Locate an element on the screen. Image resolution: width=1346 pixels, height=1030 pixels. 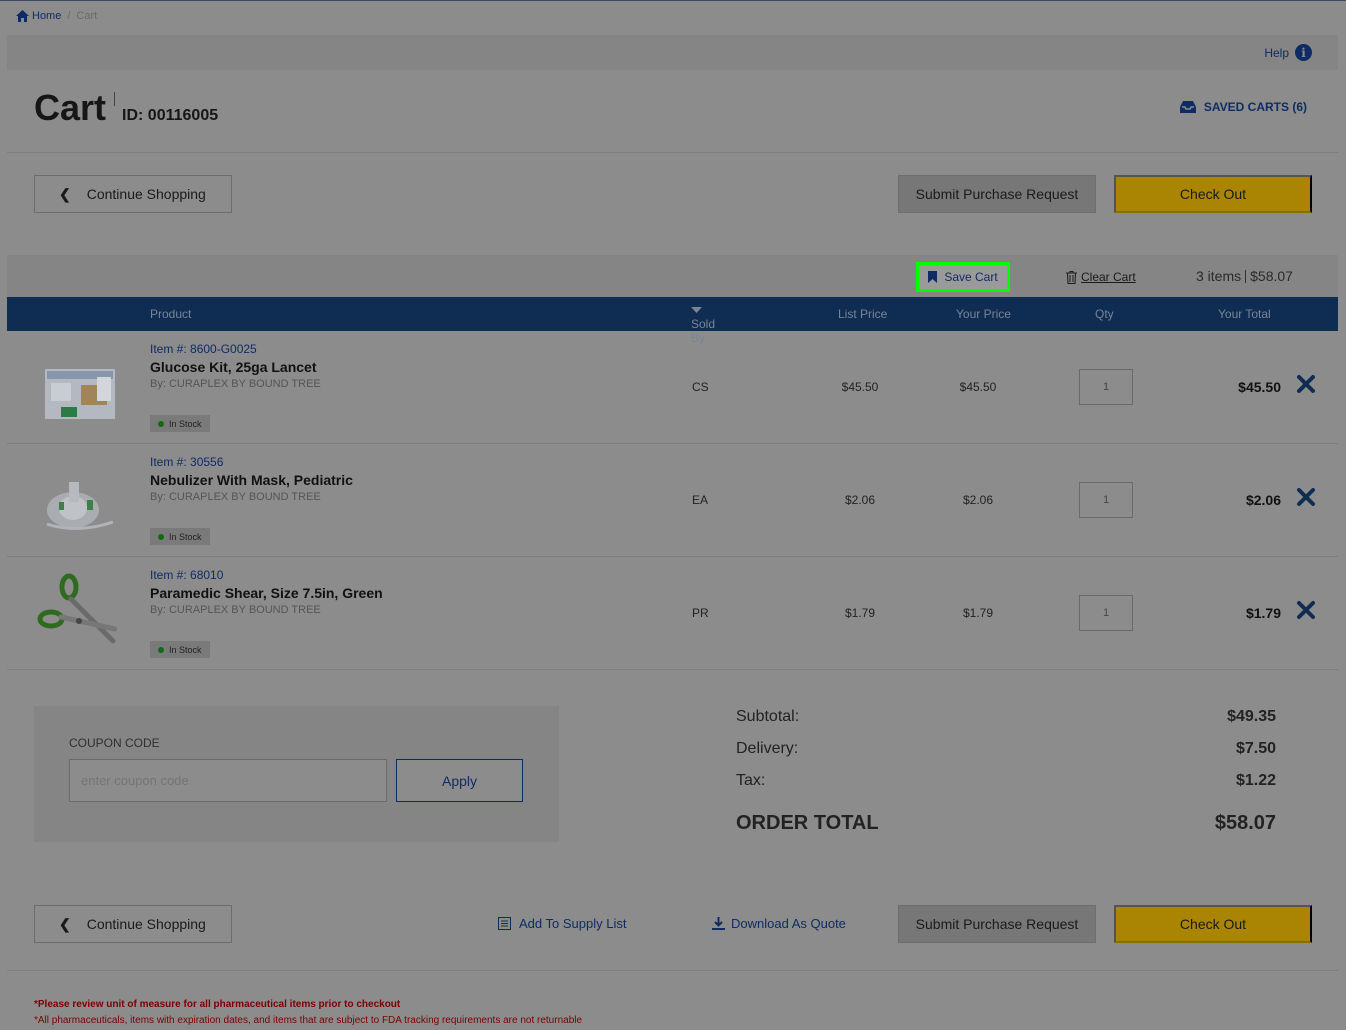
subtotal-value: $49.35 is located at coordinates (1251, 716).